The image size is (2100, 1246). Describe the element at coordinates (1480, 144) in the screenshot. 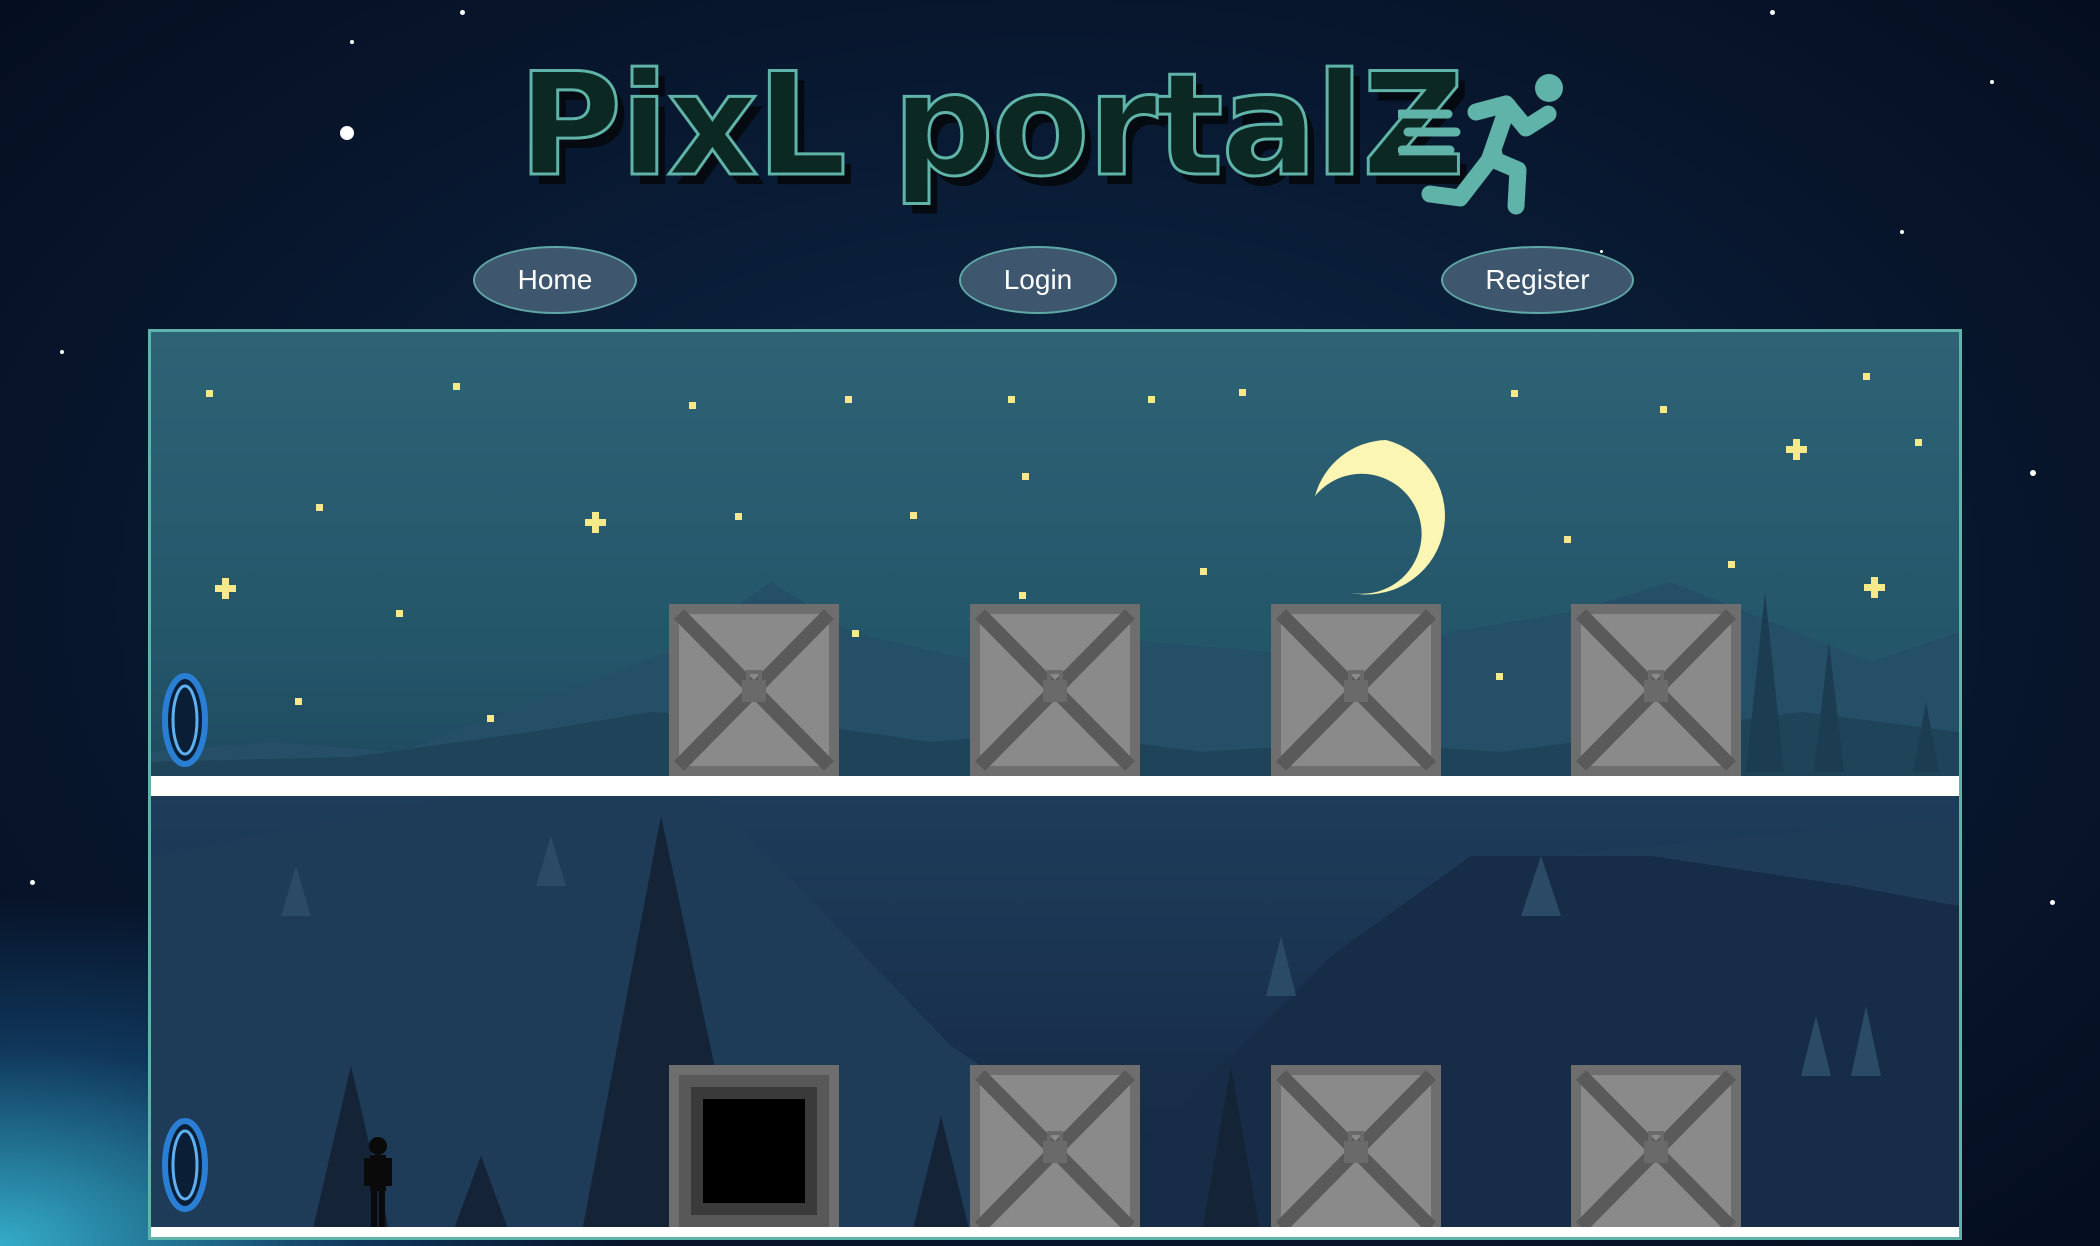

I see `running-person-icon` at that location.